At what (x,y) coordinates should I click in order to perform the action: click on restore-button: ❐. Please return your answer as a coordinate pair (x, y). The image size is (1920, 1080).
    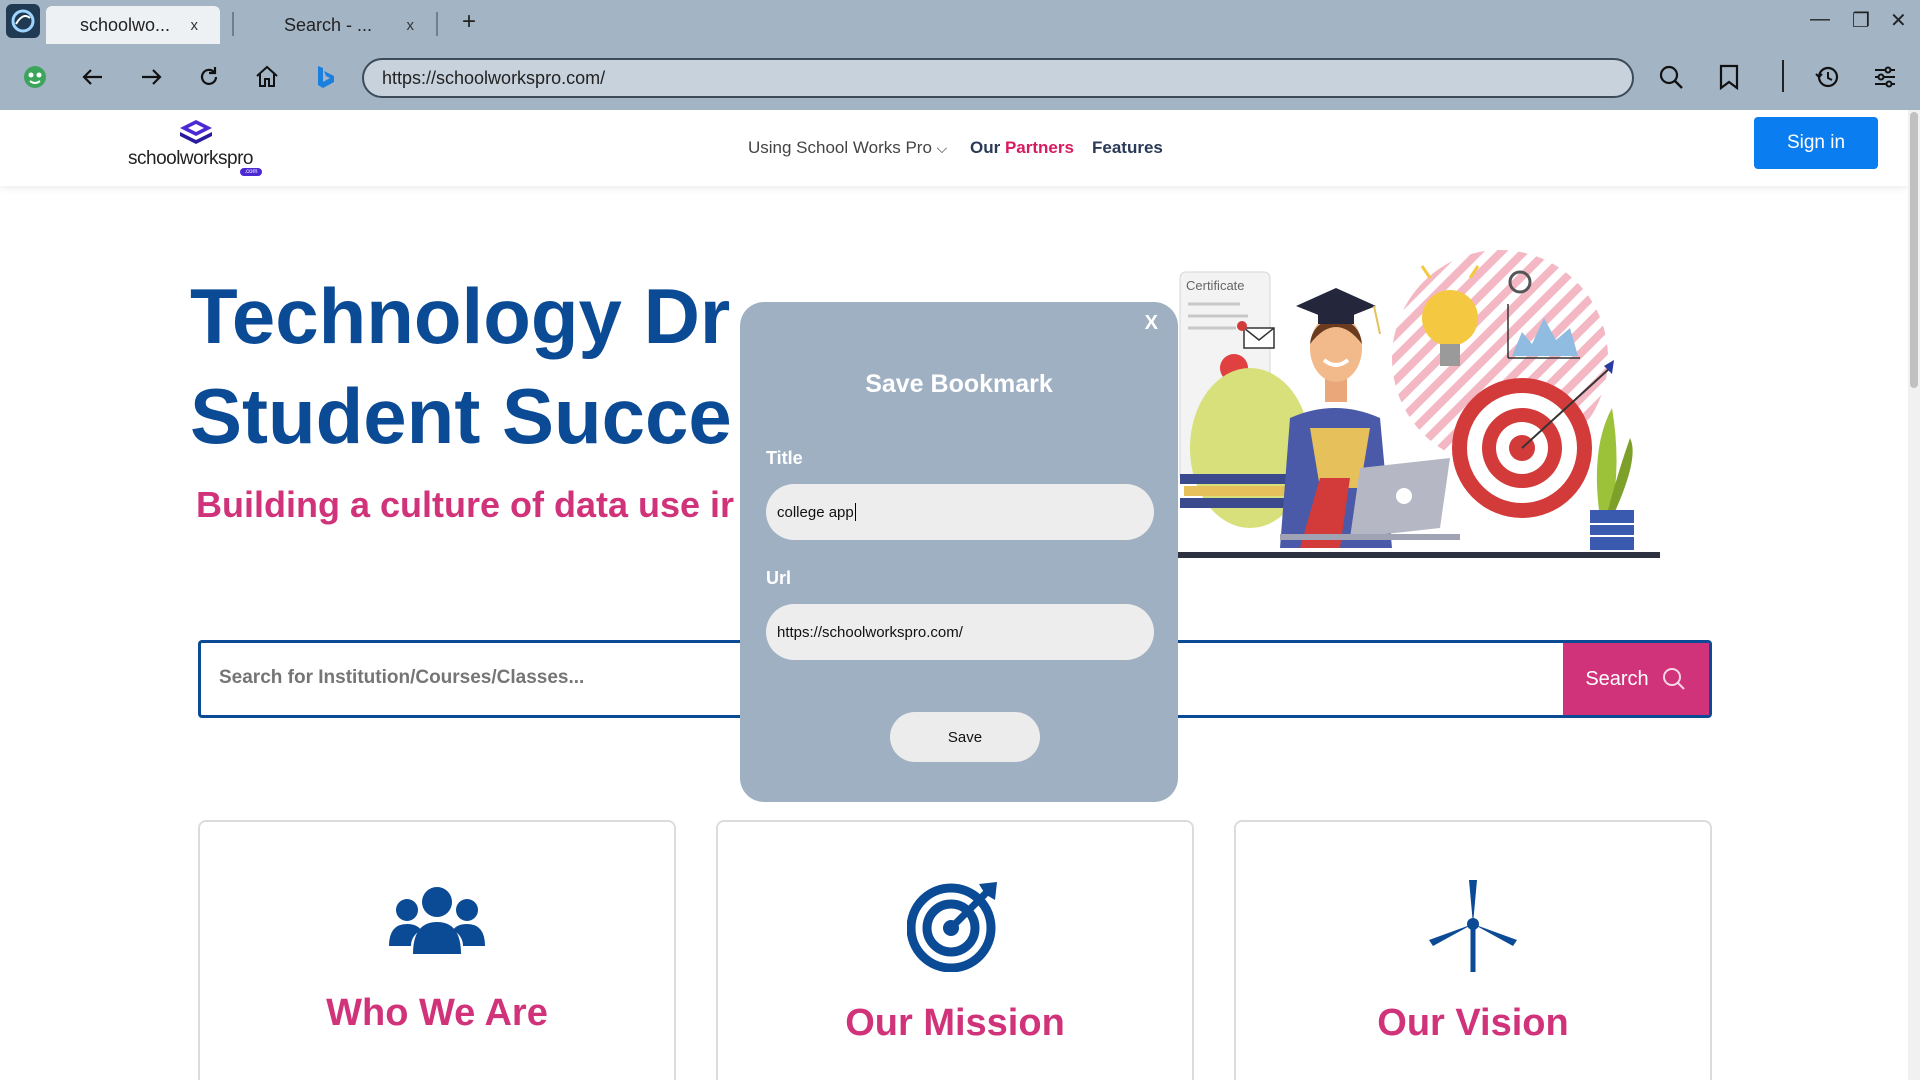
    Looking at the image, I should click on (1861, 20).